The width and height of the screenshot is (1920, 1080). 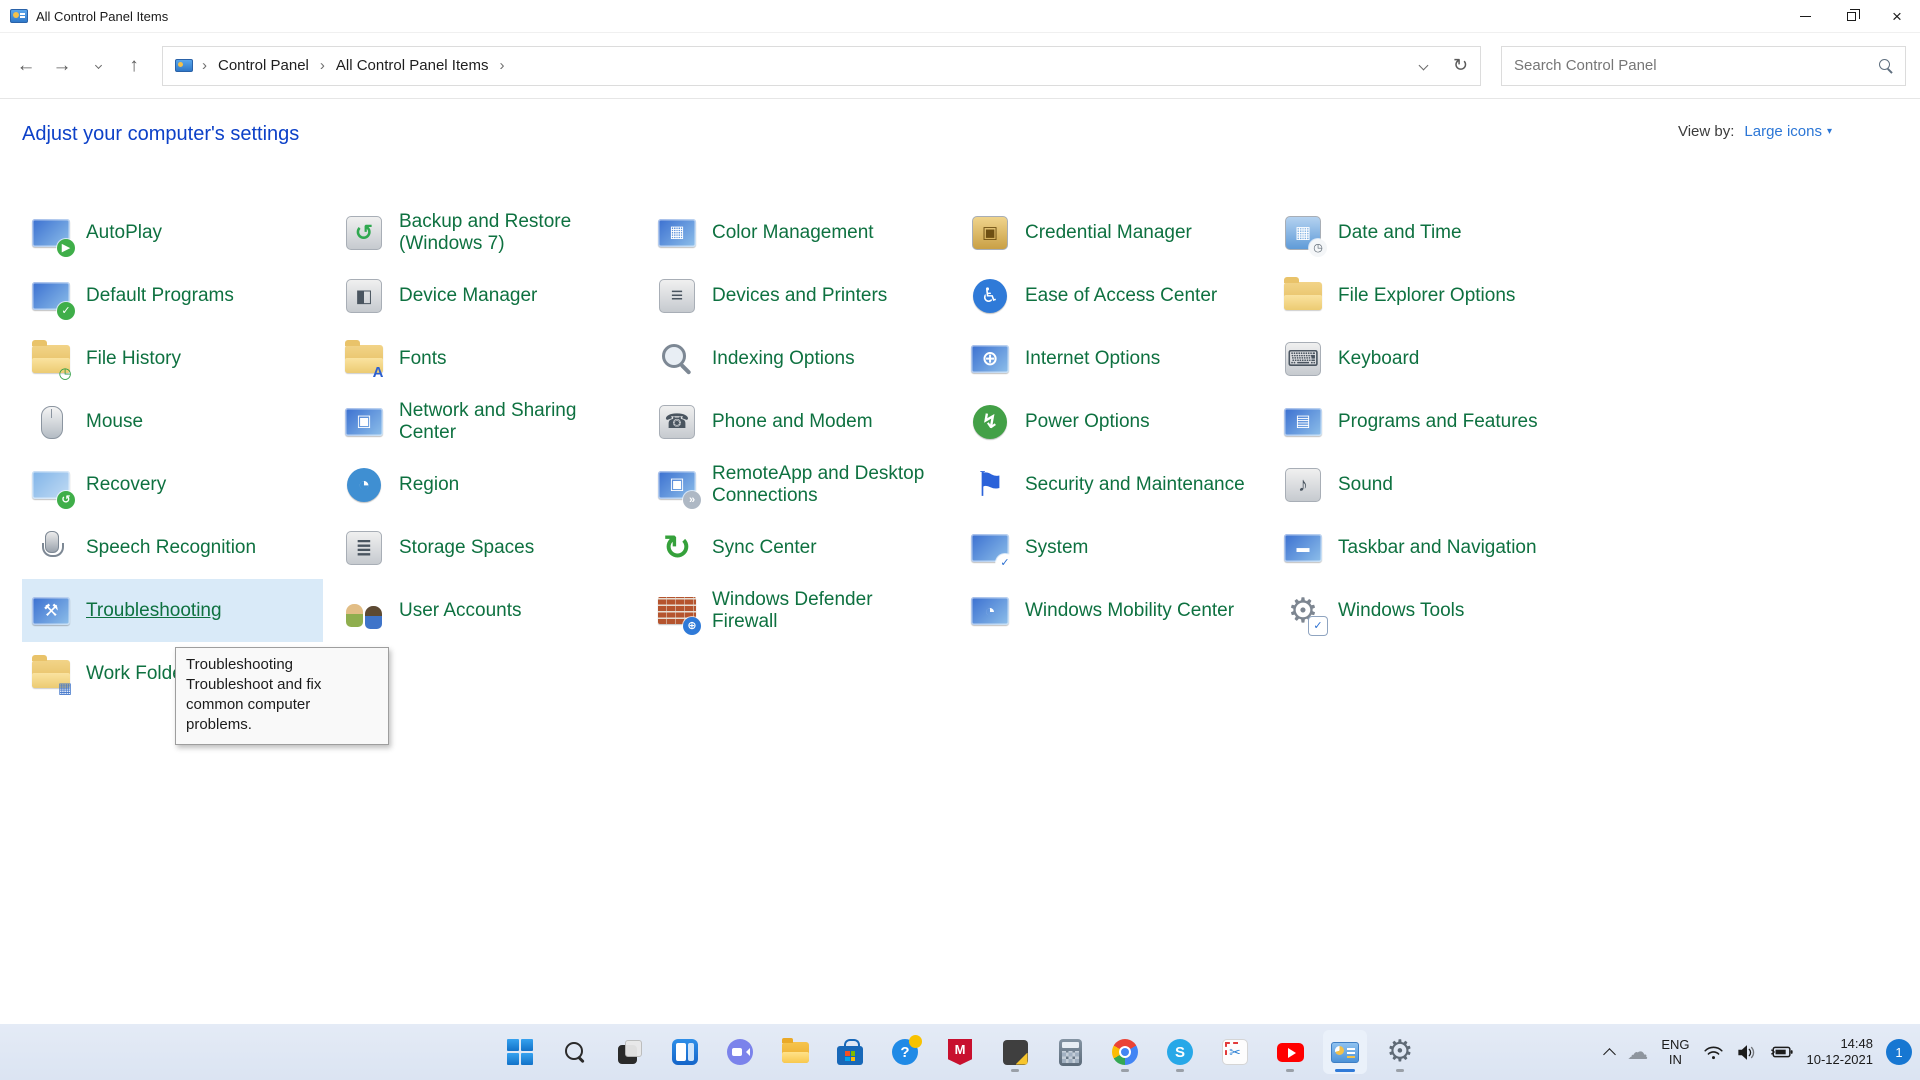 What do you see at coordinates (1885, 65) in the screenshot?
I see `search-icon` at bounding box center [1885, 65].